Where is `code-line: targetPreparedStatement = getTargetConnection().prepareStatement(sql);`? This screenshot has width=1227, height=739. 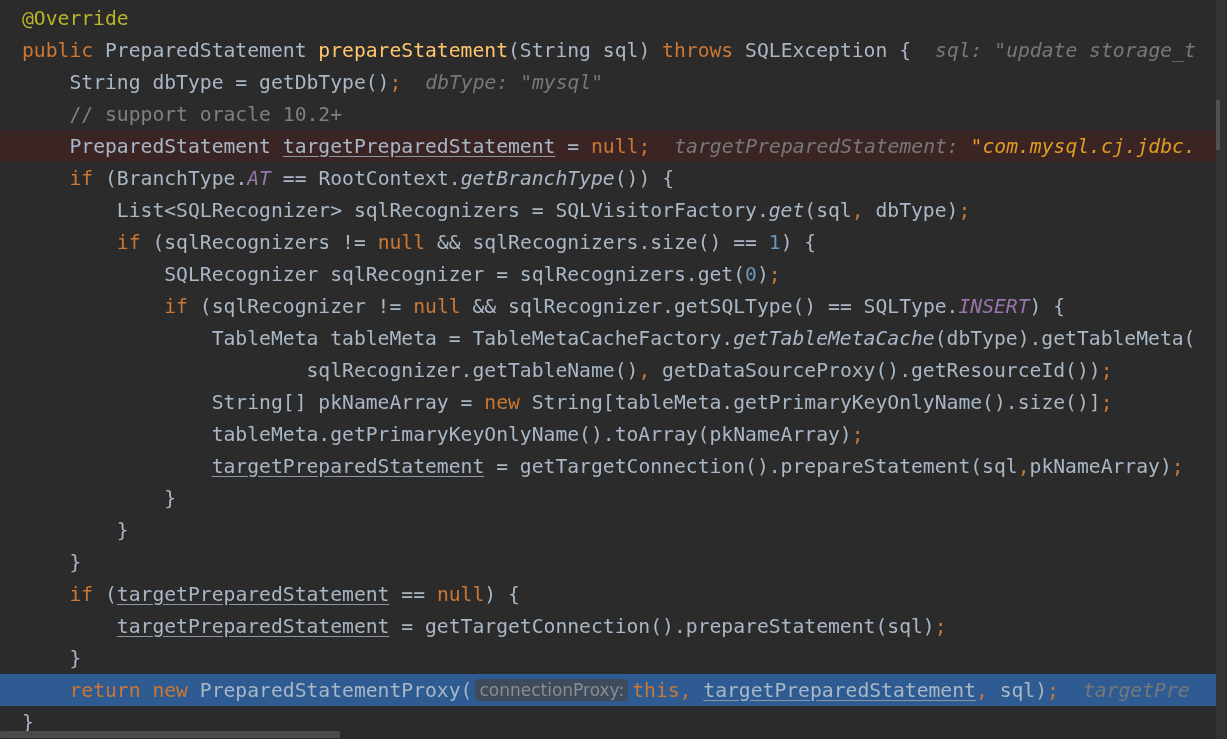 code-line: targetPreparedStatement = getTargetConnection().prepareStatement(sql); is located at coordinates (531, 626).